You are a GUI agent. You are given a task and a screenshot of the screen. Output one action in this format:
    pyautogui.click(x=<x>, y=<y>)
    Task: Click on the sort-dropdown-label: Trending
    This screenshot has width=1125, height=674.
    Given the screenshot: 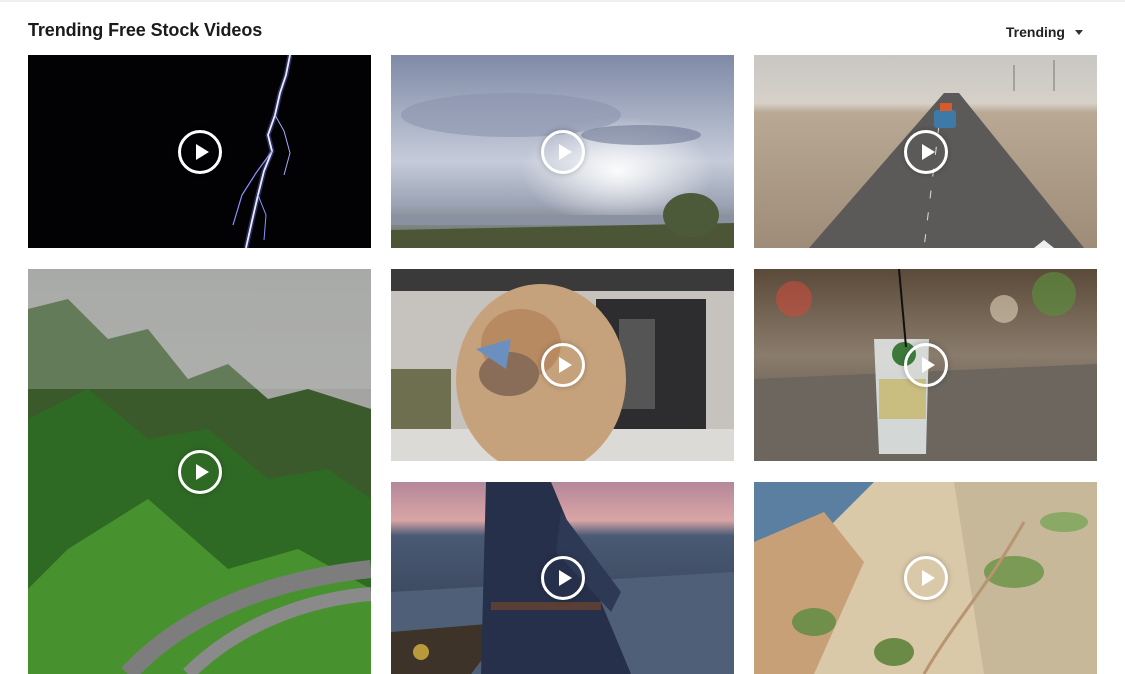 What is the action you would take?
    pyautogui.click(x=1035, y=32)
    